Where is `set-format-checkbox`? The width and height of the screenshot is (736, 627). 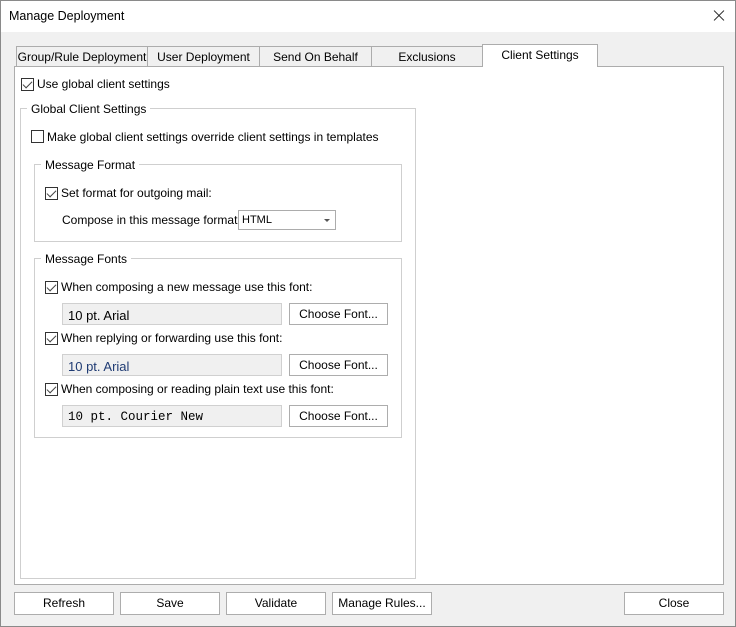 set-format-checkbox is located at coordinates (51, 193).